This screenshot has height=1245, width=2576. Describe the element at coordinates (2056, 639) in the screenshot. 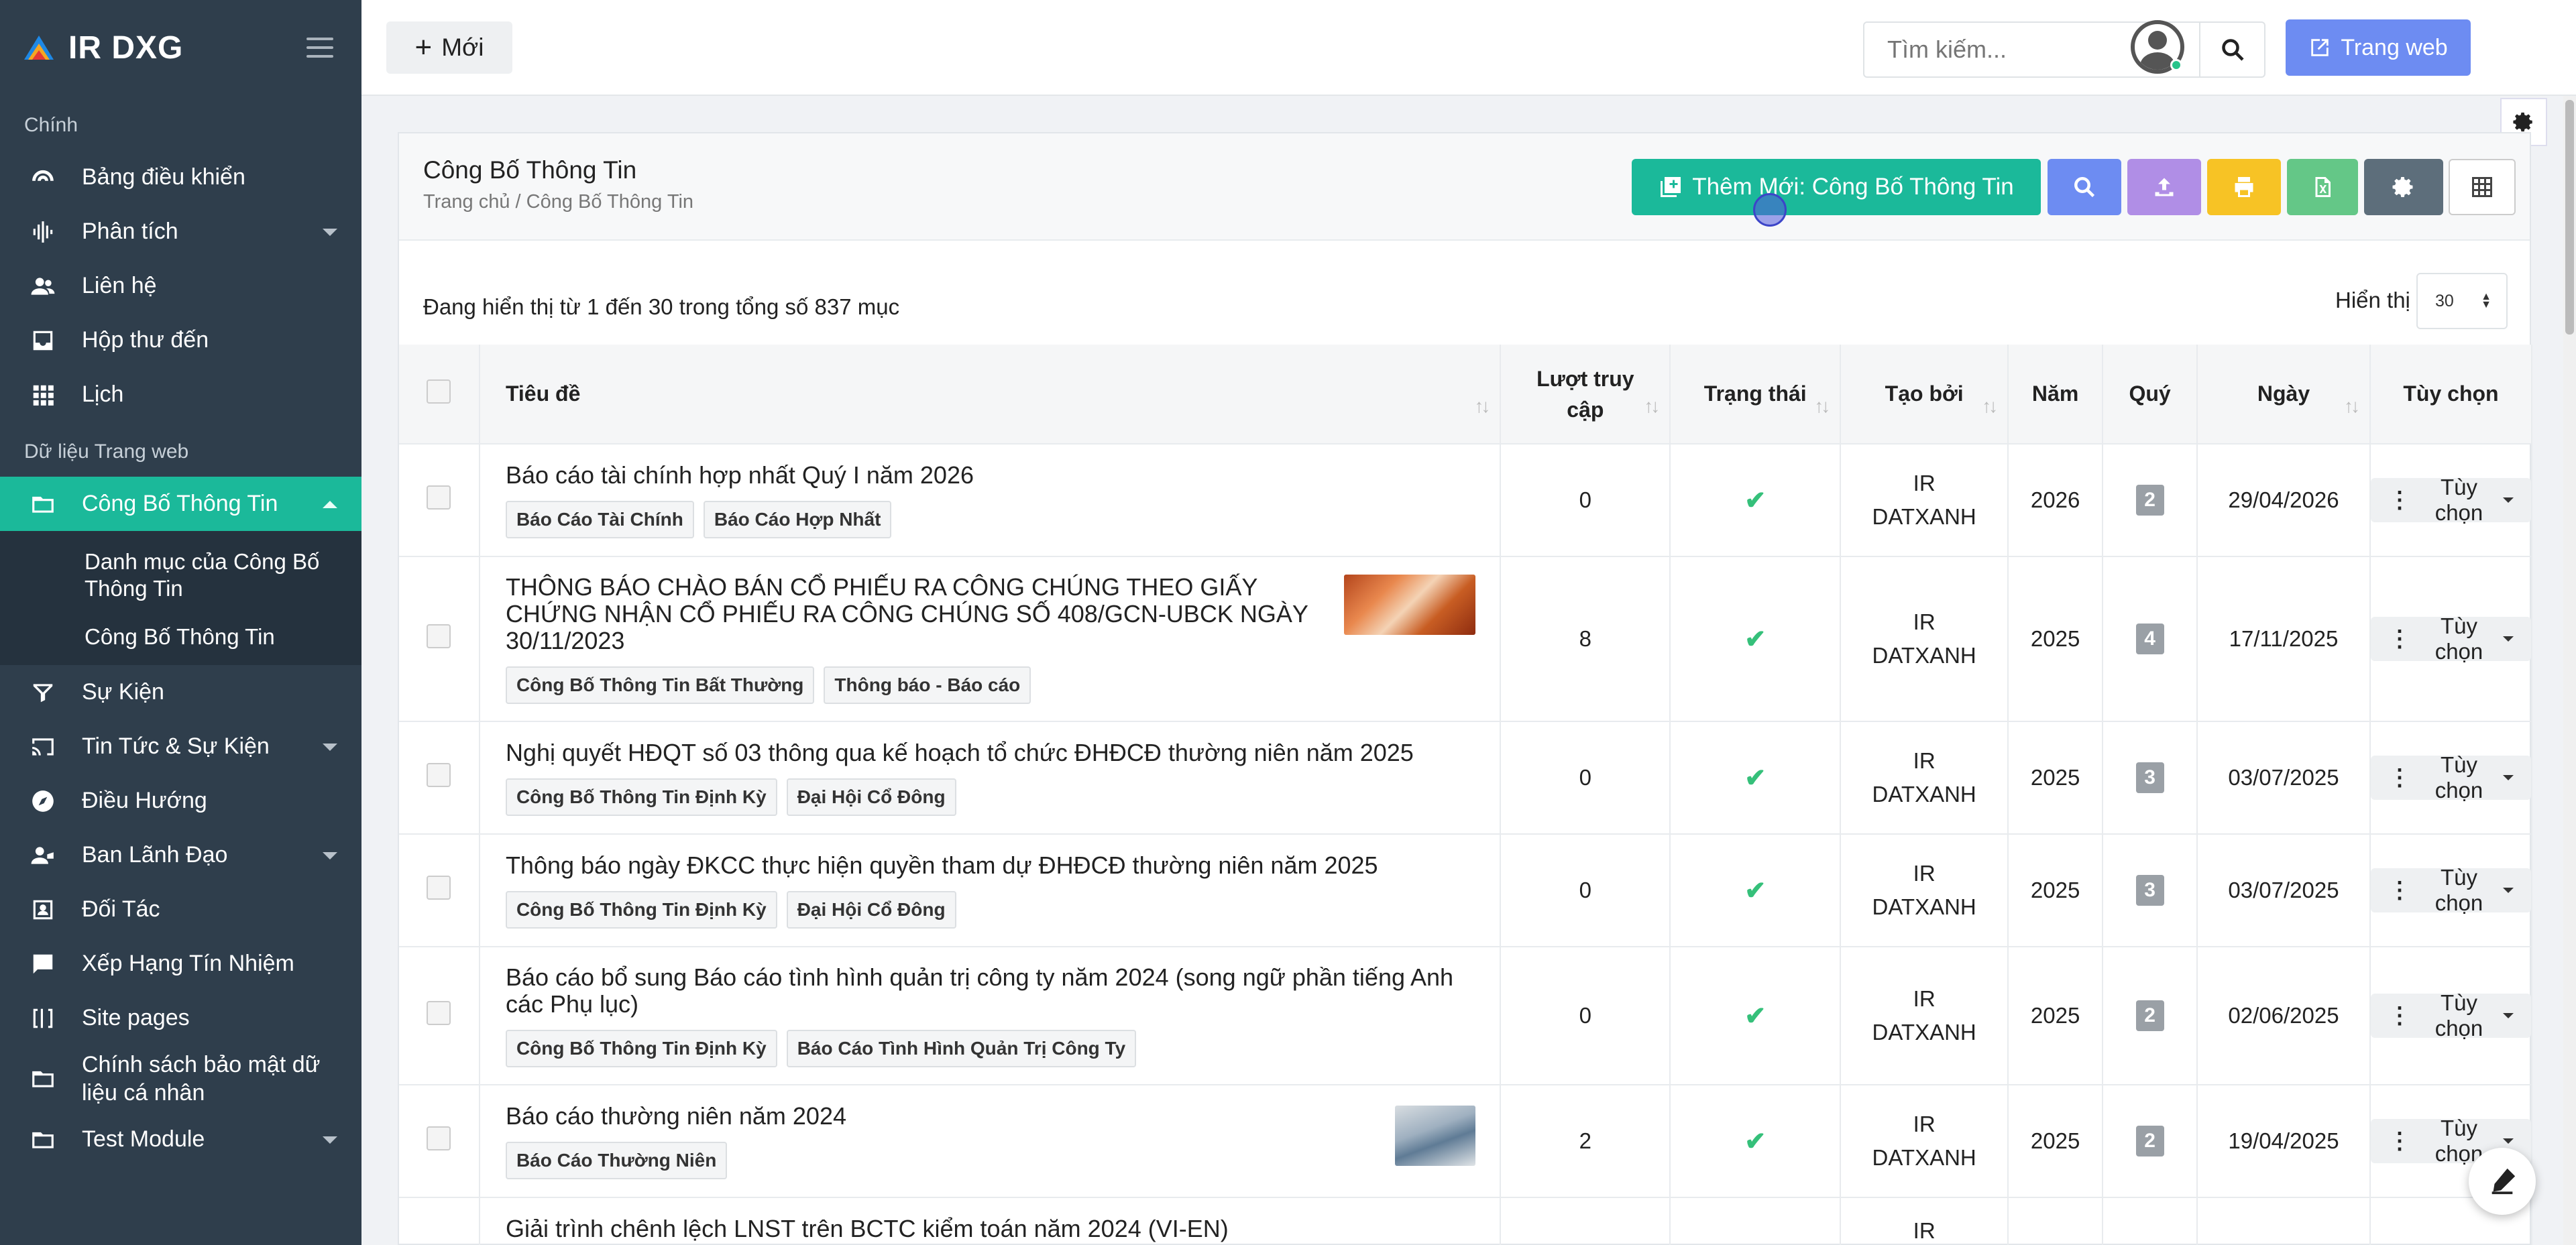

I see `year-cell: 2025` at that location.